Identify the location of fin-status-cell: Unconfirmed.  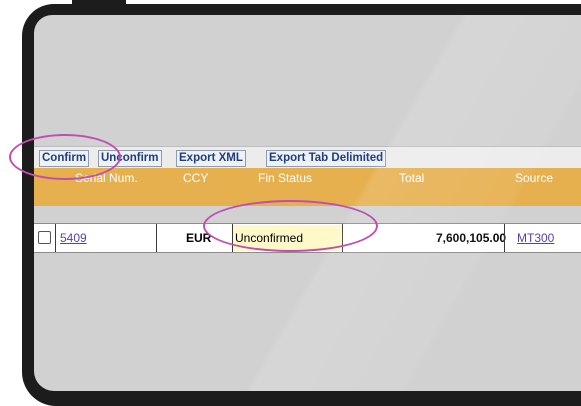
(269, 238).